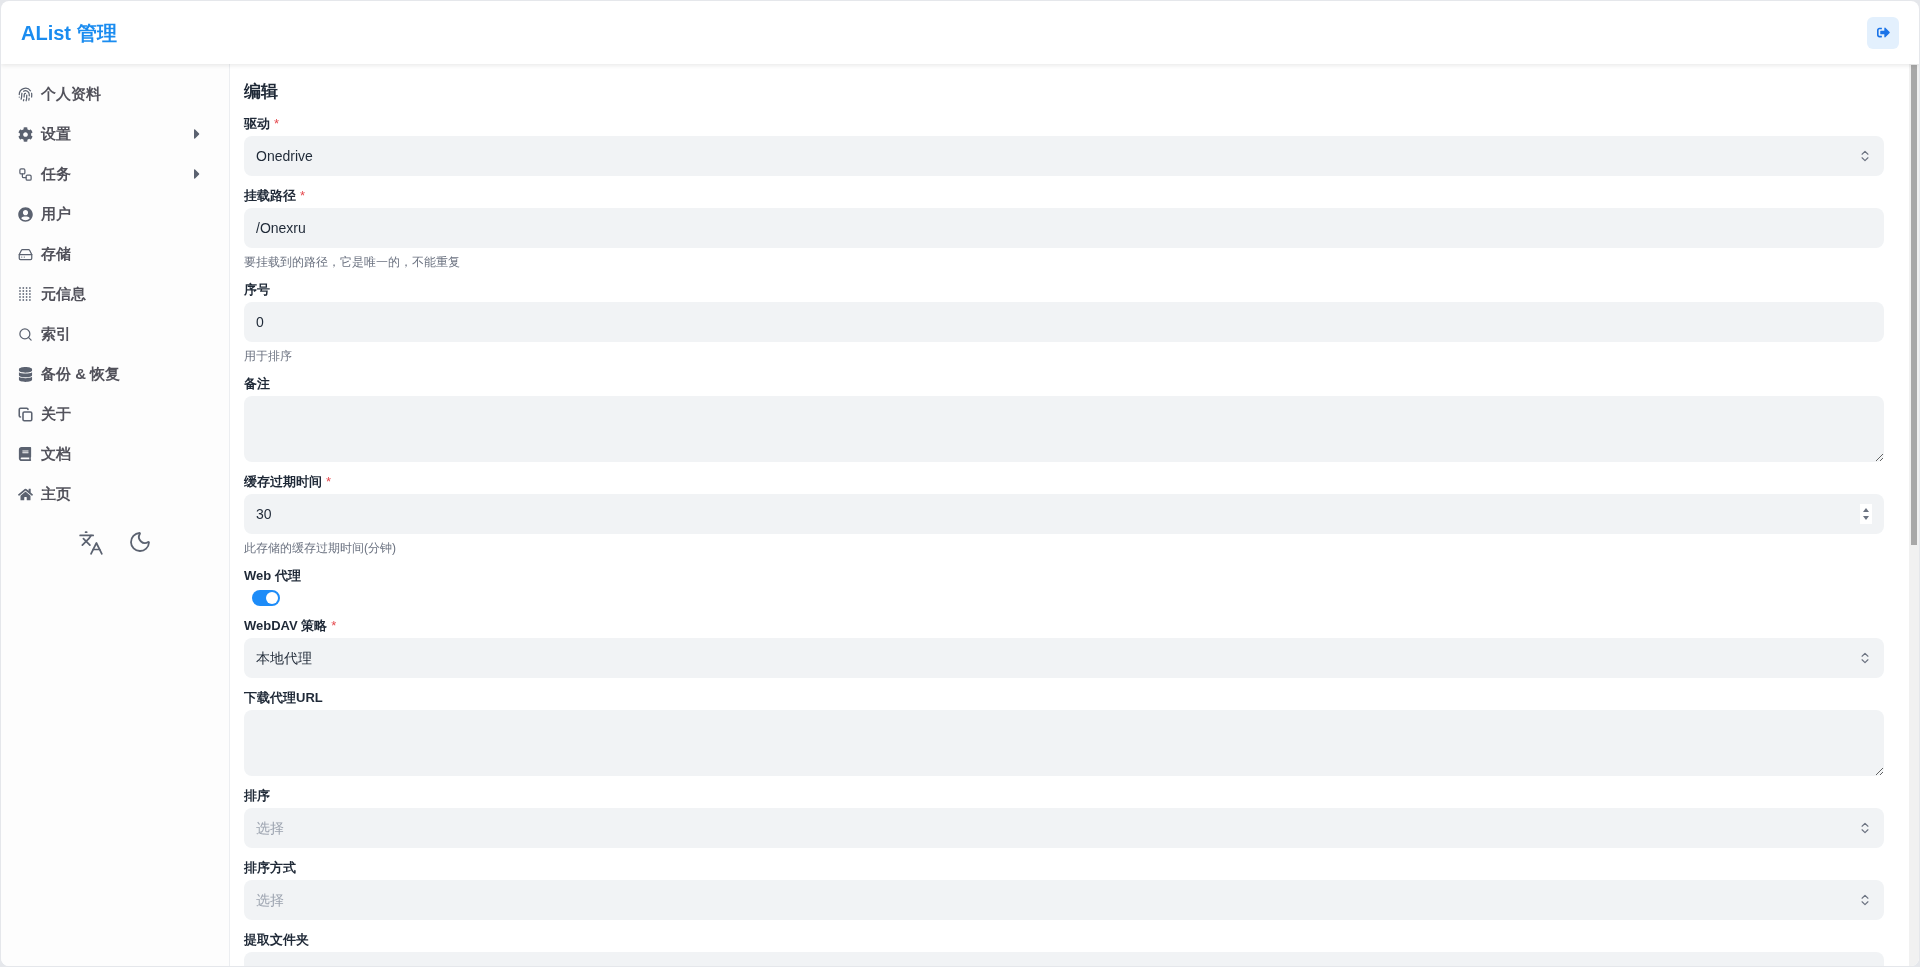 The image size is (1920, 967). I want to click on logout-icon, so click(1883, 32).